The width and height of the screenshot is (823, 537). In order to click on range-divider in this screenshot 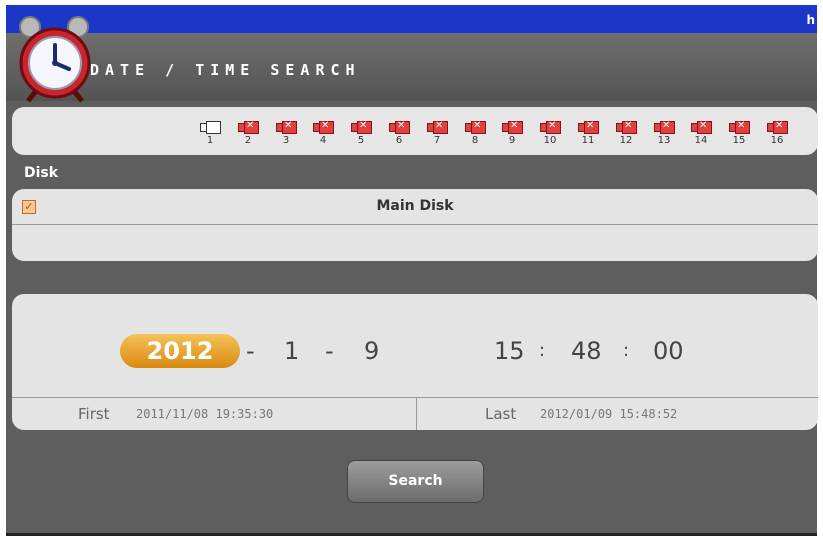, I will do `click(416, 414)`.